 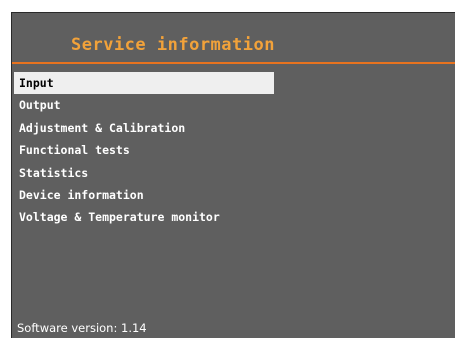 What do you see at coordinates (144, 83) in the screenshot?
I see `menu-item-input: Input` at bounding box center [144, 83].